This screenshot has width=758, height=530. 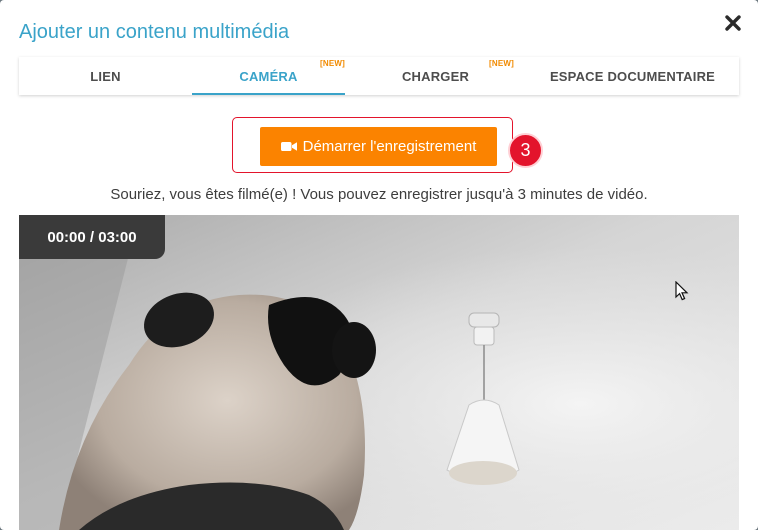 I want to click on tab-label: CAMÉRA, so click(x=268, y=76).